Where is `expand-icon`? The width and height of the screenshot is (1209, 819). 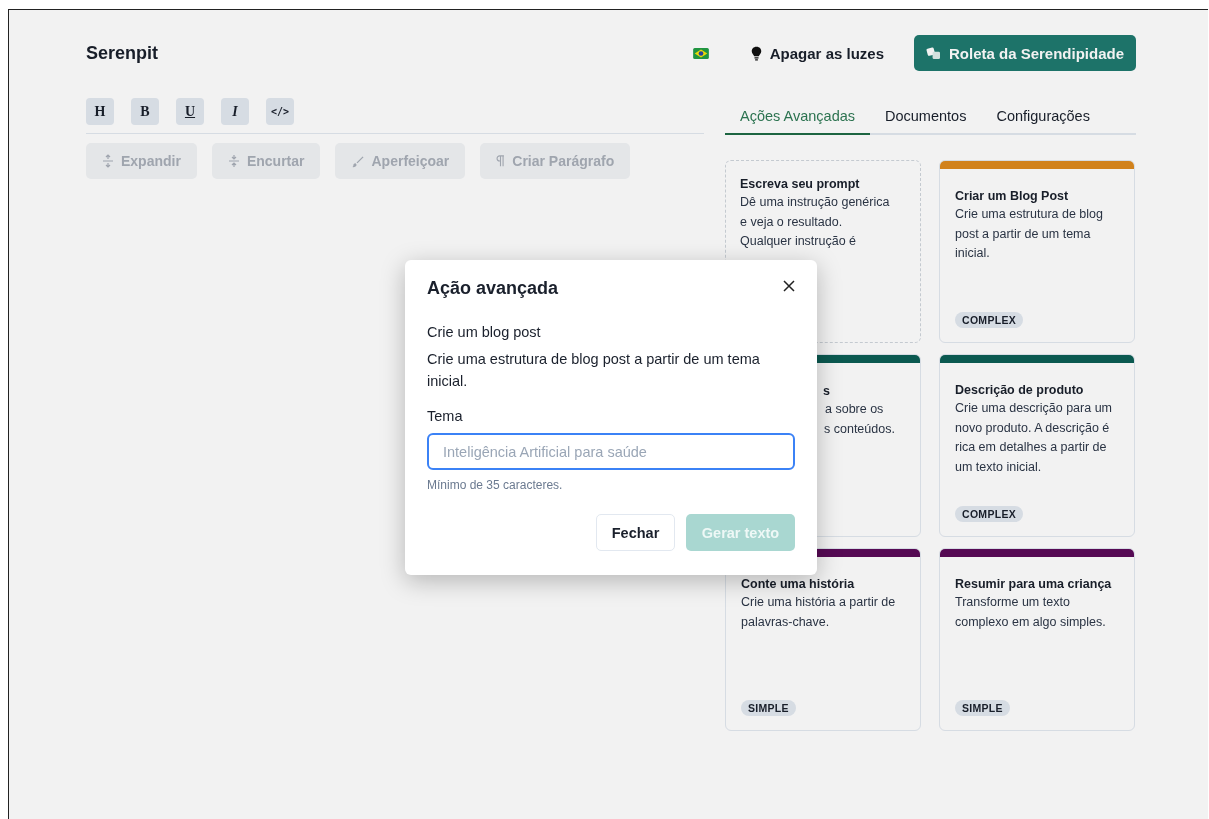
expand-icon is located at coordinates (108, 161).